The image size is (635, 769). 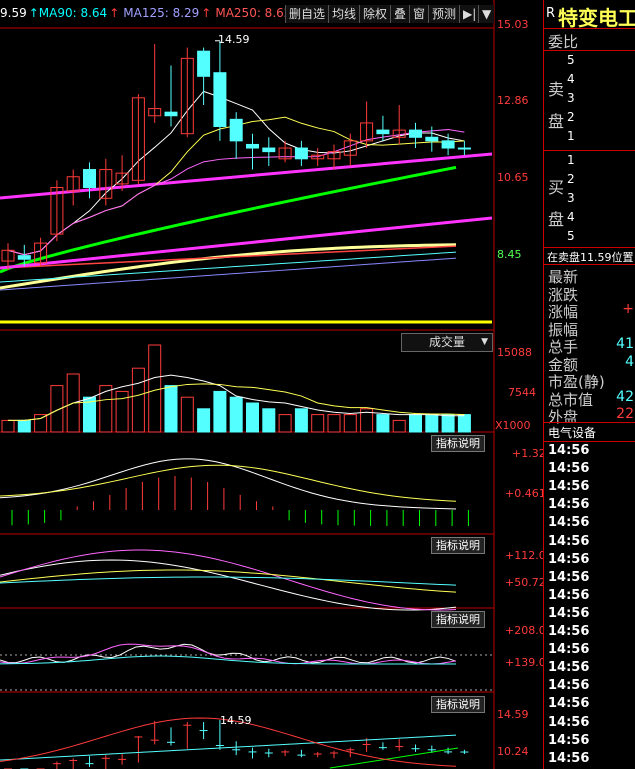 What do you see at coordinates (571, 98) in the screenshot?
I see `sell-level-number: 3` at bounding box center [571, 98].